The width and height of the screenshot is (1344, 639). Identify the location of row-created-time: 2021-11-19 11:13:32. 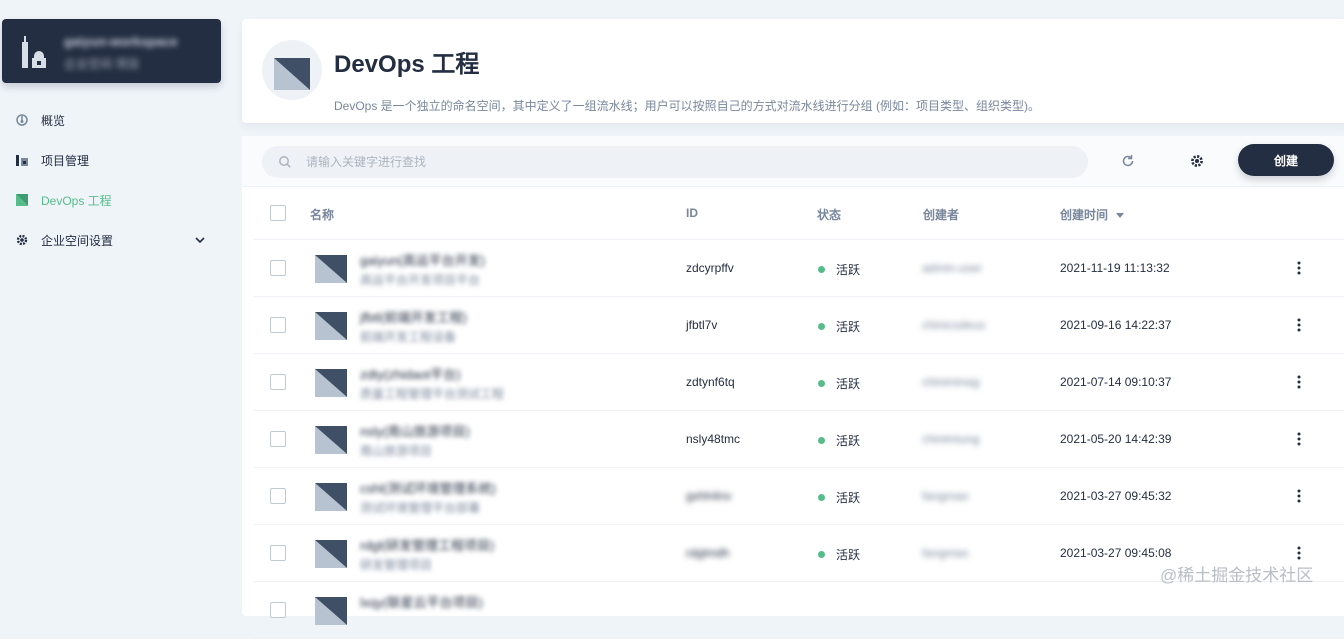
(1115, 268).